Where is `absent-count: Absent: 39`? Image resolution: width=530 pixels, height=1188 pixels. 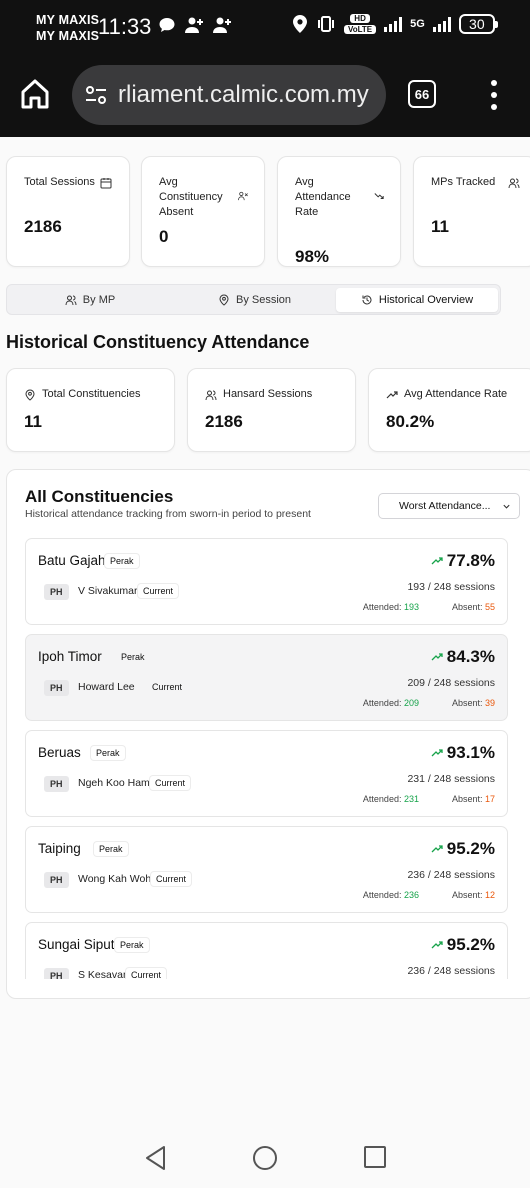 absent-count: Absent: 39 is located at coordinates (473, 703).